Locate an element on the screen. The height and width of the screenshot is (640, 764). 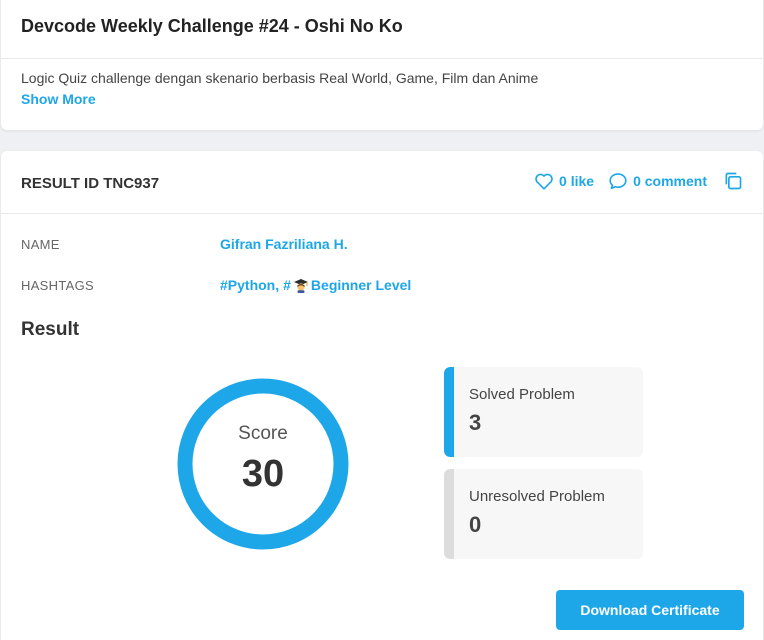
solved-indicator-bar is located at coordinates (449, 412).